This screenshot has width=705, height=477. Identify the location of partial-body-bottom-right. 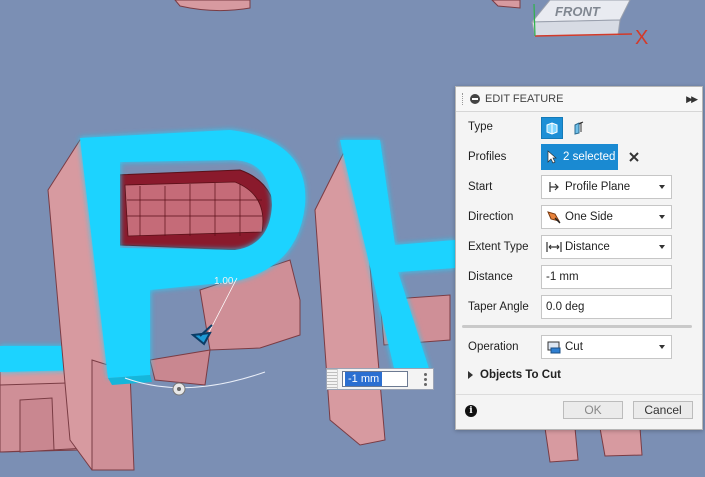
(561, 445).